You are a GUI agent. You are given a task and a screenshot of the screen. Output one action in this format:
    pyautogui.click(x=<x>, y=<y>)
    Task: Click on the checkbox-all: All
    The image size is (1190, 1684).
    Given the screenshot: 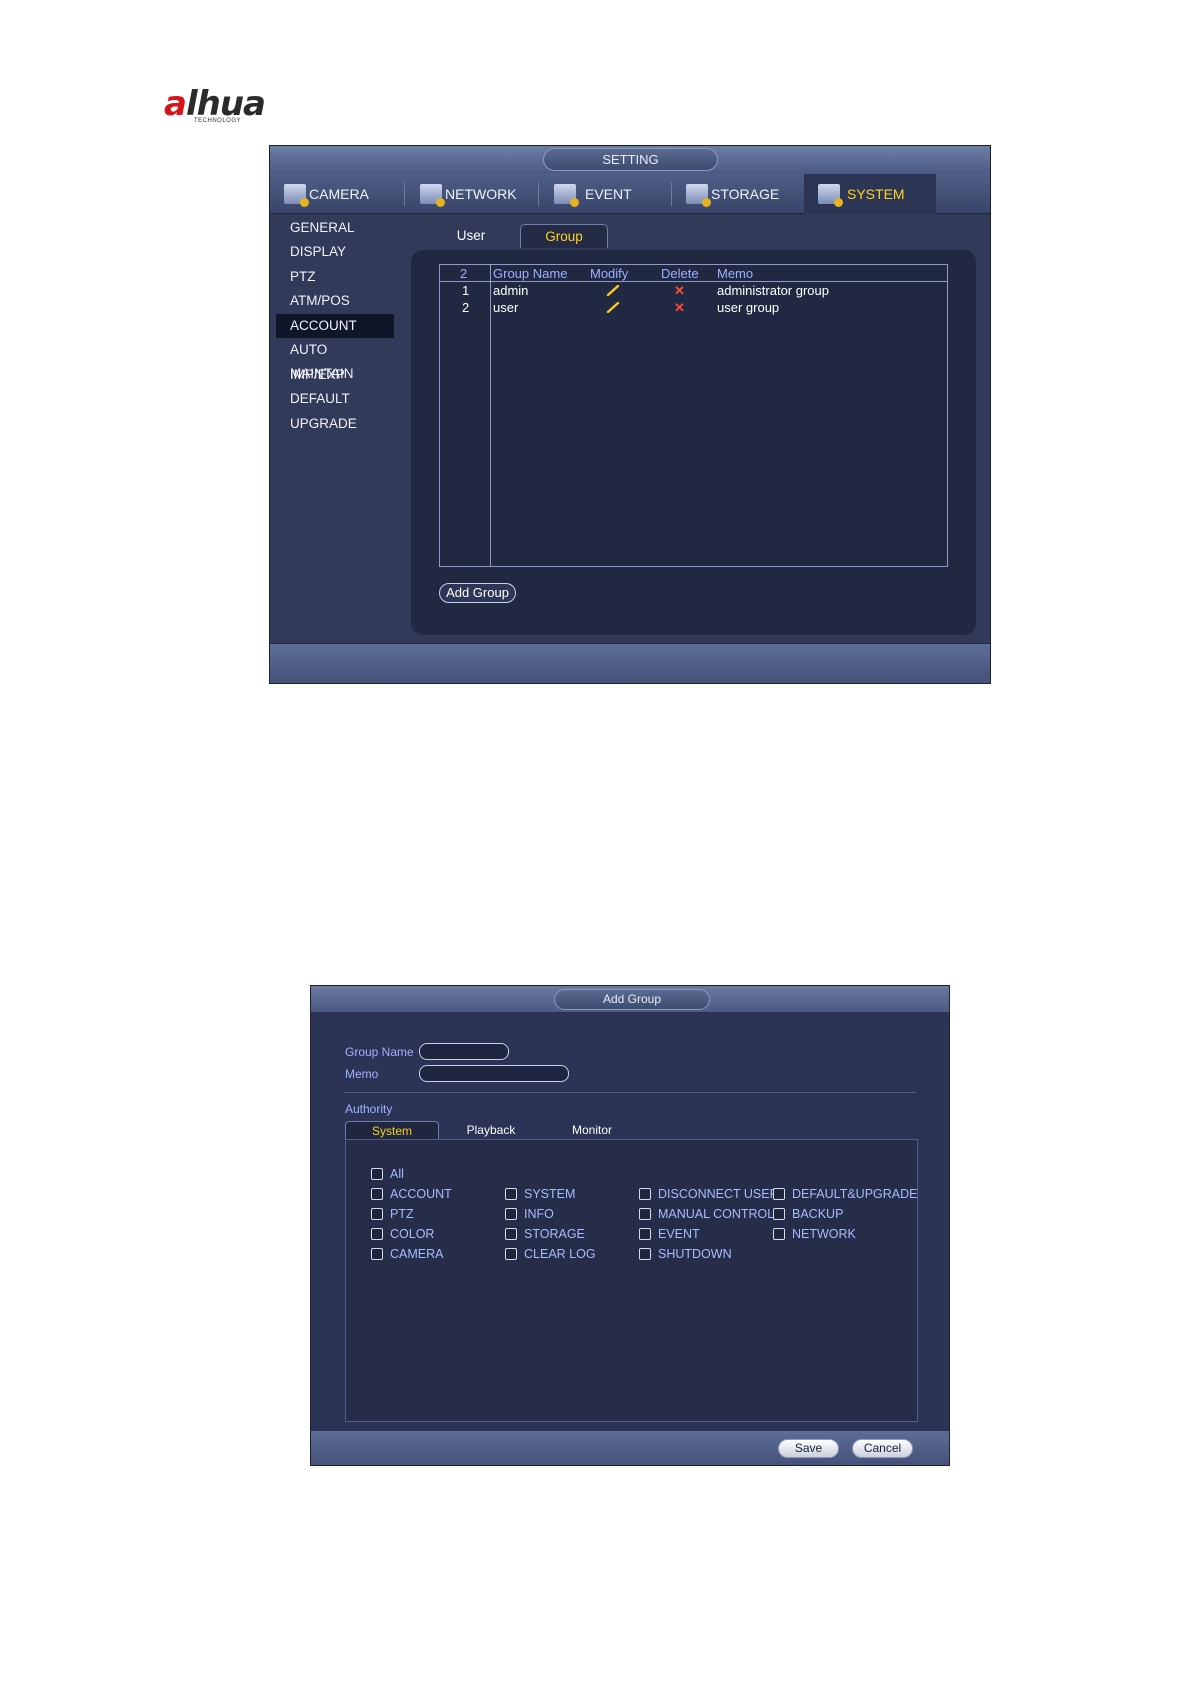 What is the action you would take?
    pyautogui.click(x=387, y=1174)
    